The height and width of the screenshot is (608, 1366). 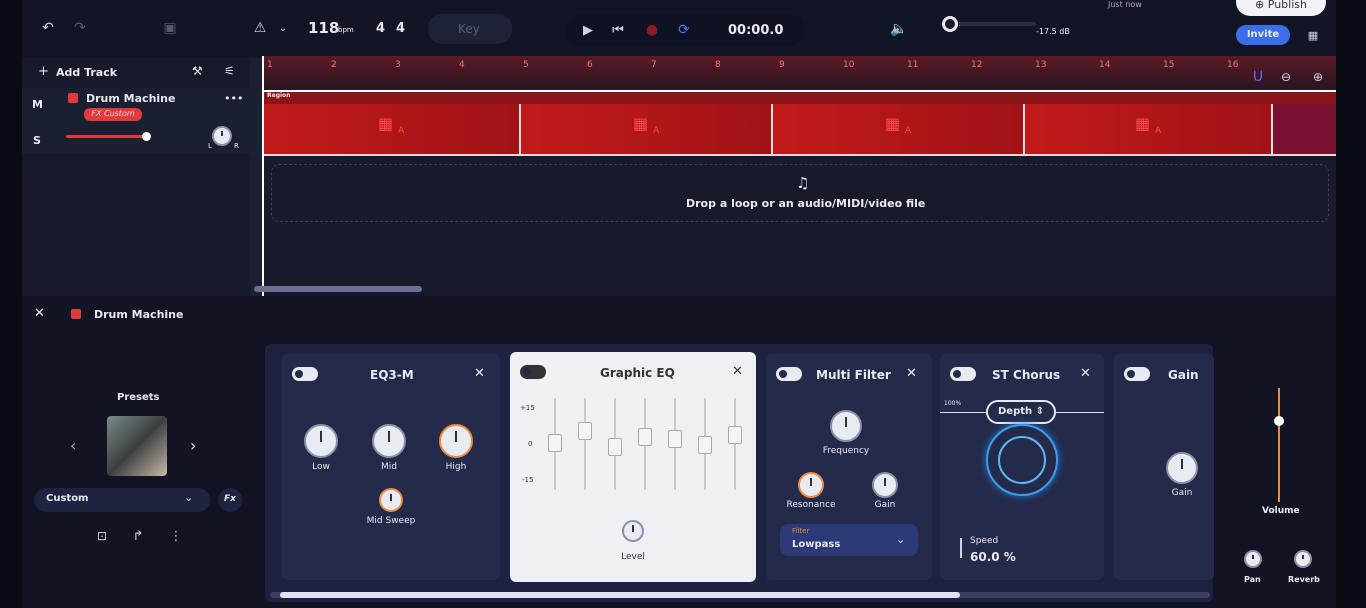 I want to click on frequency-knob, so click(x=846, y=426).